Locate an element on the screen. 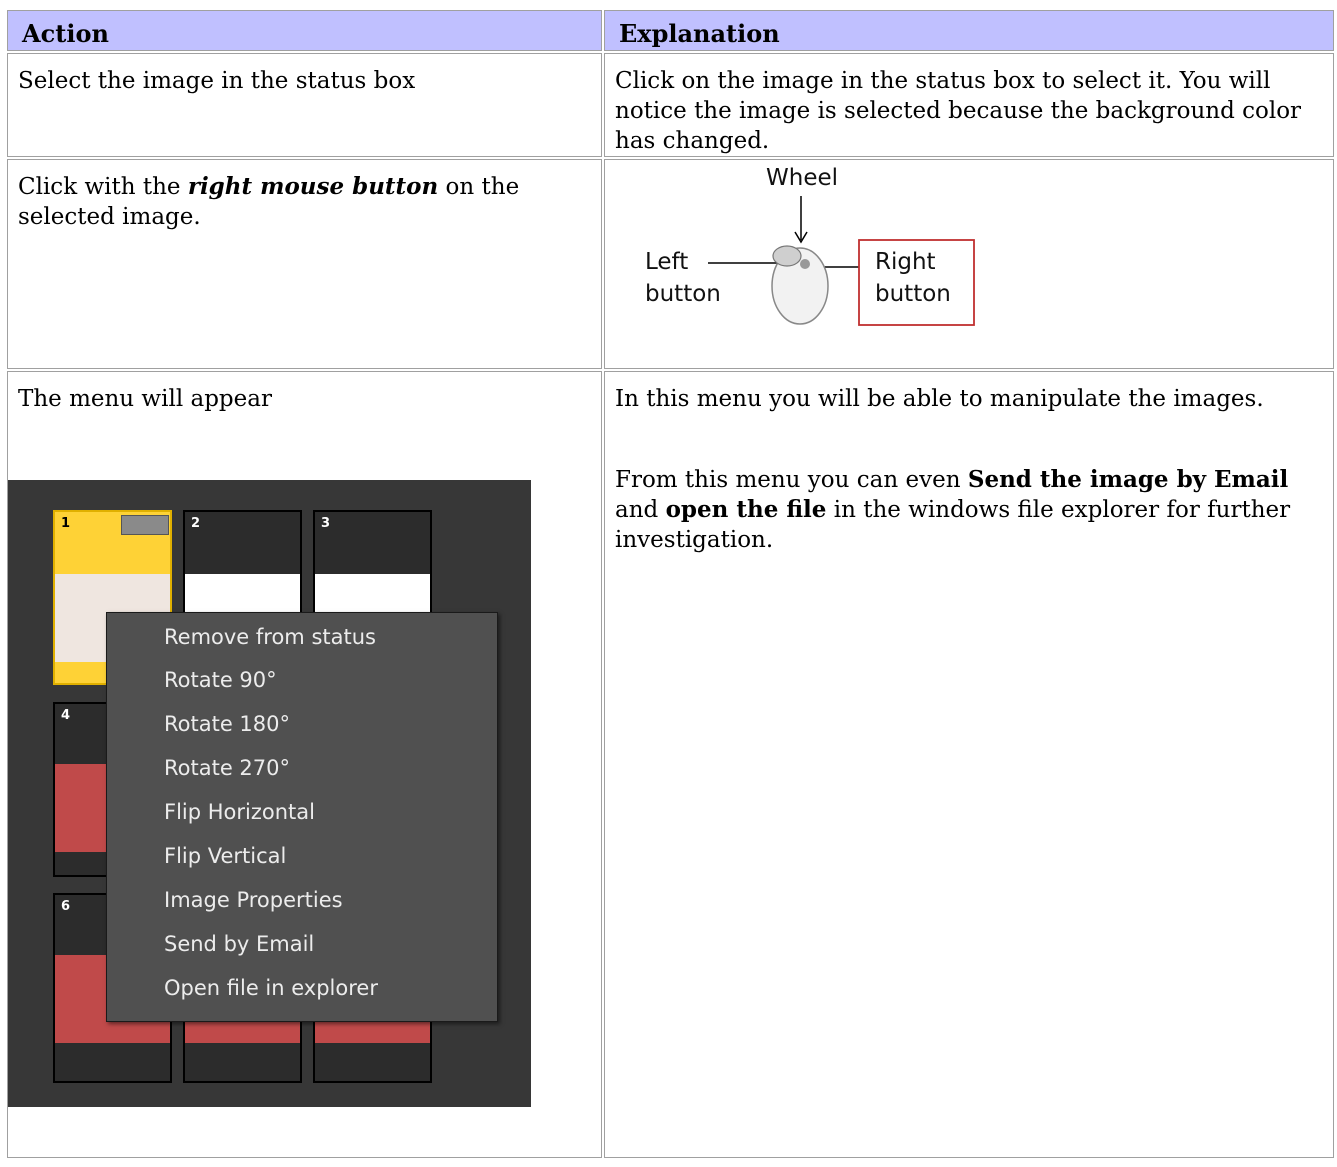 The image size is (1337, 1167). thumbnail-number: 6 is located at coordinates (66, 906).